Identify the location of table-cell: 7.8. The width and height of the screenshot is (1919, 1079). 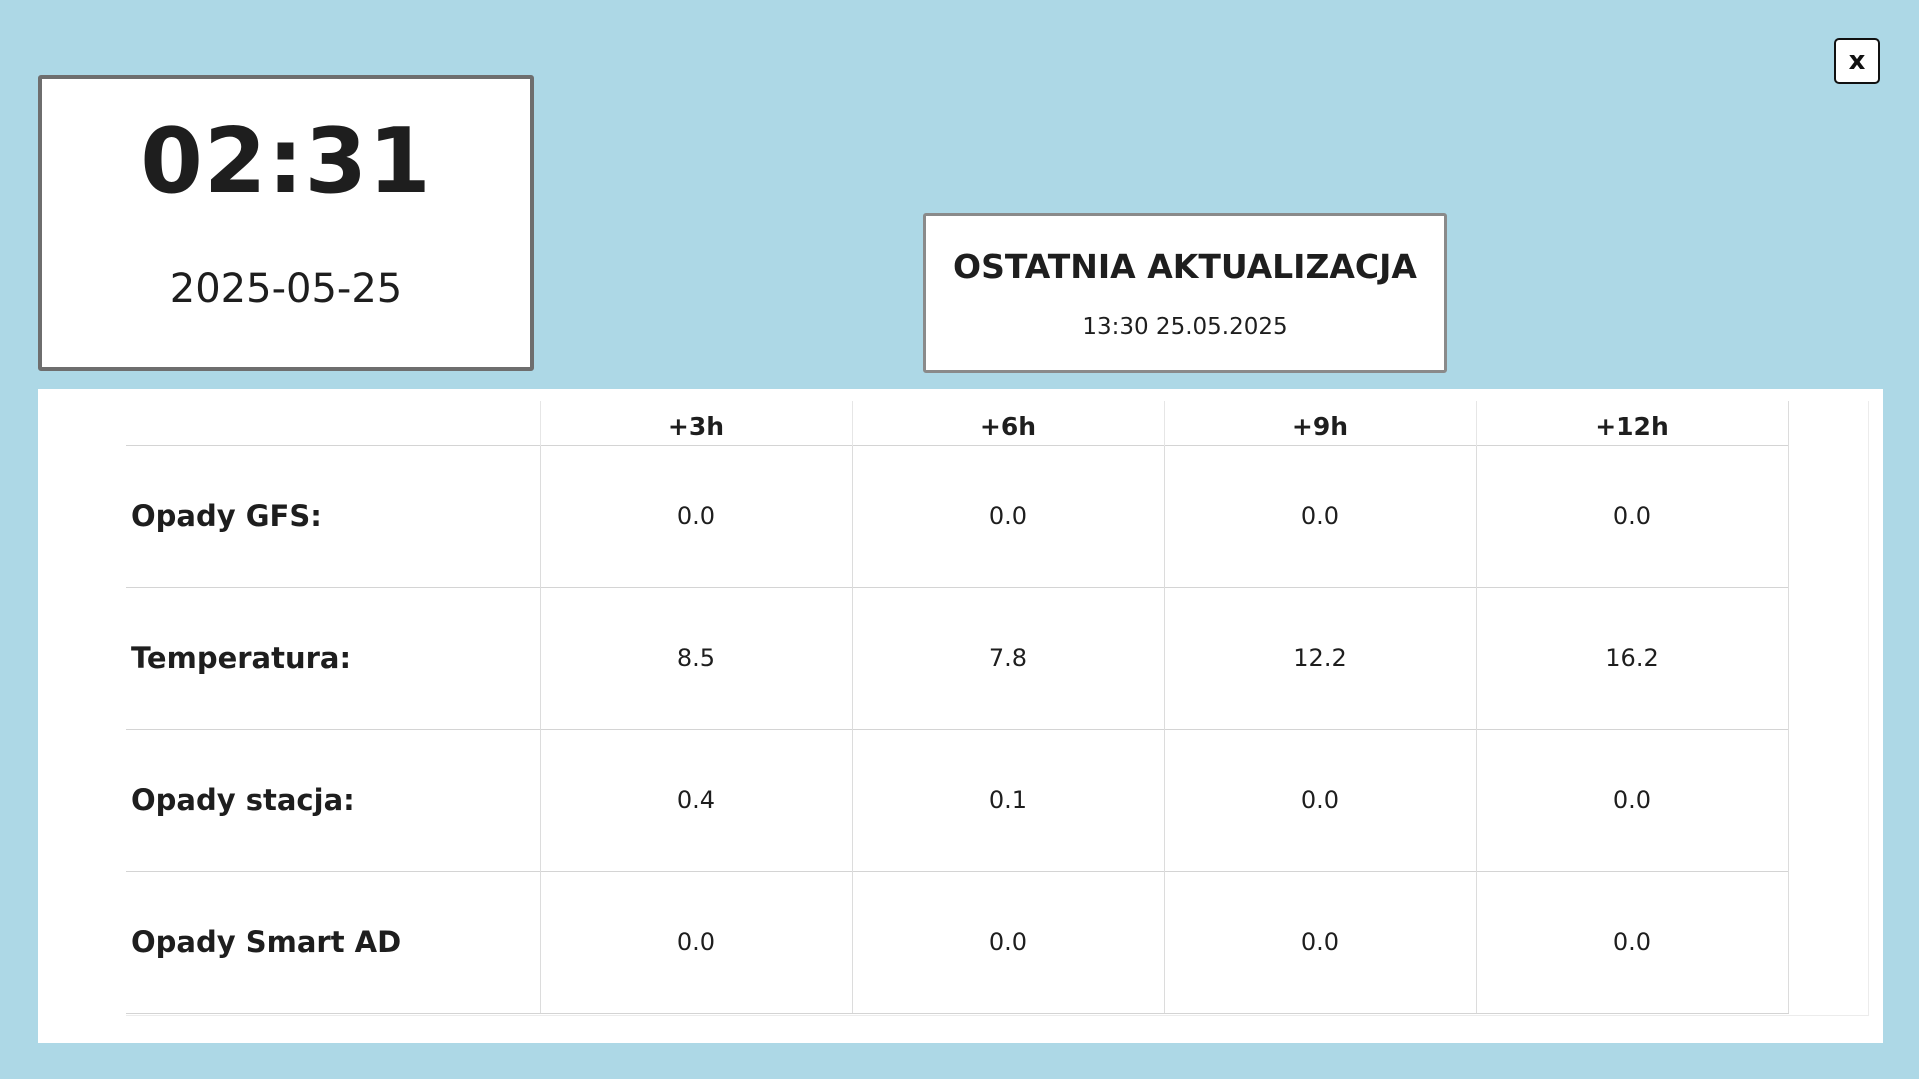
(1007, 657).